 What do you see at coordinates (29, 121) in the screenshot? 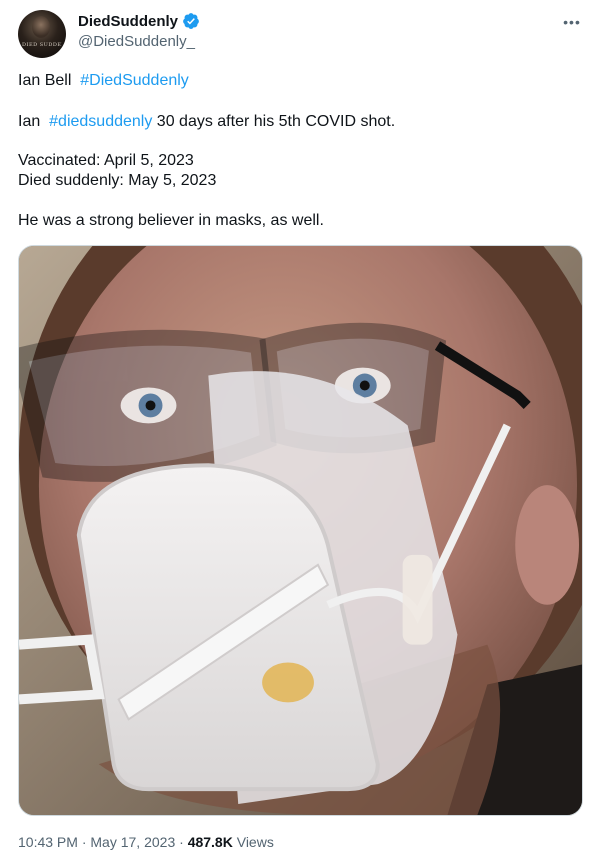
I see `tweet-text: Ian` at bounding box center [29, 121].